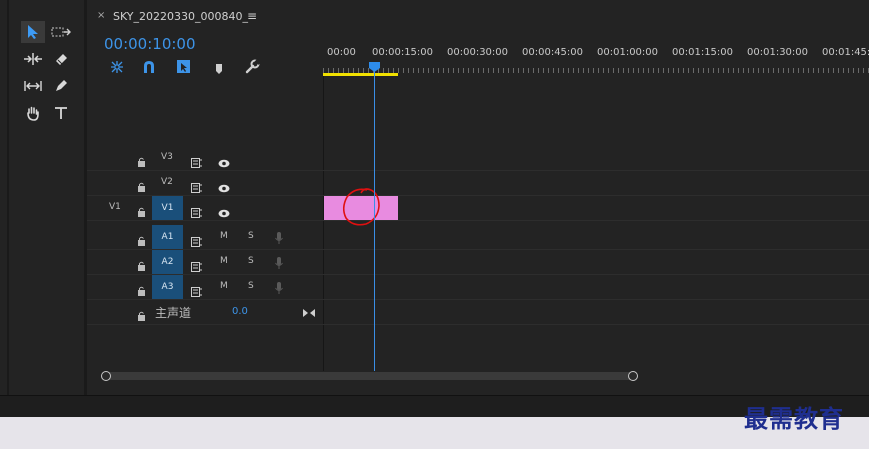 The width and height of the screenshot is (869, 449). Describe the element at coordinates (403, 52) in the screenshot. I see `ruler-label: 00:00:15:00` at that location.